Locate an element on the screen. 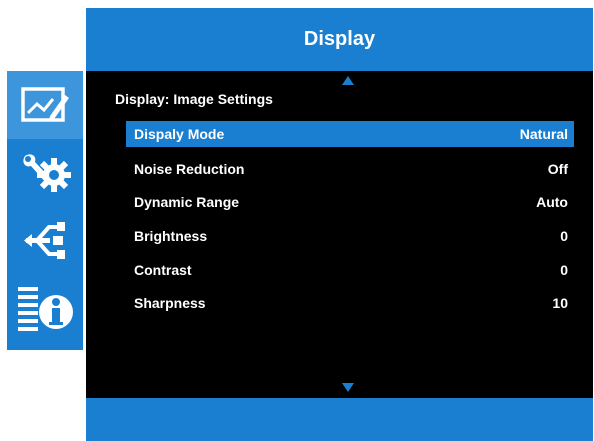 The width and height of the screenshot is (594, 441). tools-gear-icon is located at coordinates (45, 173).